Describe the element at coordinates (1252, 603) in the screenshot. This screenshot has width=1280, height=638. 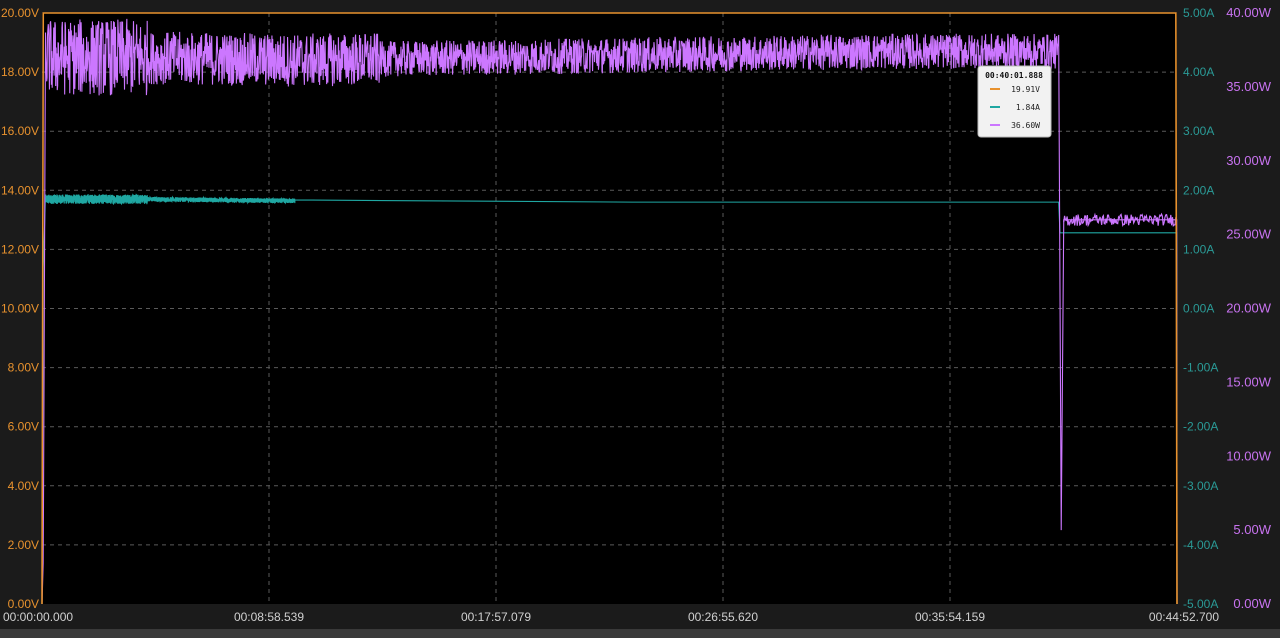
I see `power-tick-label: 0.00W` at that location.